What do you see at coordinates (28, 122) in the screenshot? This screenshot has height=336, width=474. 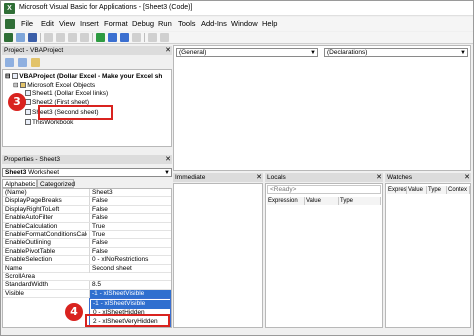 I see `workbook-icon` at bounding box center [28, 122].